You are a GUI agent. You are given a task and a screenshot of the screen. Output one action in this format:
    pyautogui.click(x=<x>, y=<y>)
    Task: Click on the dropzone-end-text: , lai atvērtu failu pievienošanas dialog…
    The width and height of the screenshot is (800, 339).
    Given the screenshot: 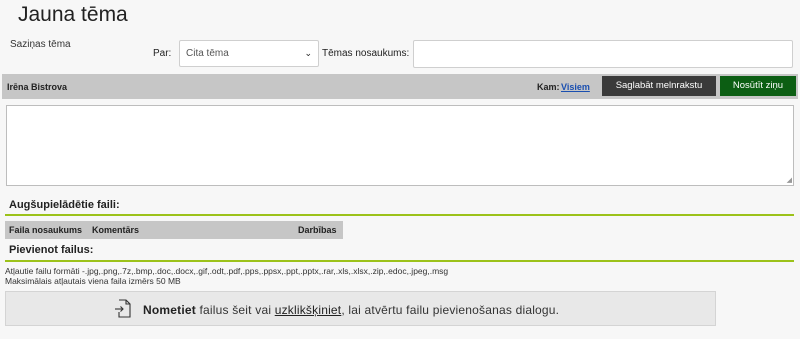 What is the action you would take?
    pyautogui.click(x=450, y=310)
    